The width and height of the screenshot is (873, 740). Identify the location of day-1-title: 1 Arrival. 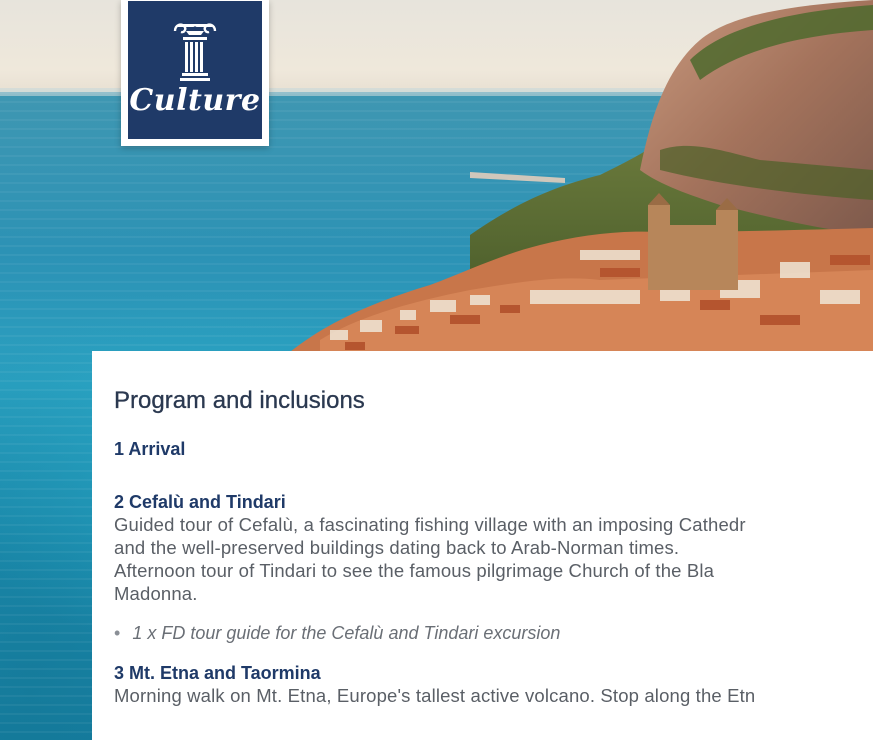
(150, 449).